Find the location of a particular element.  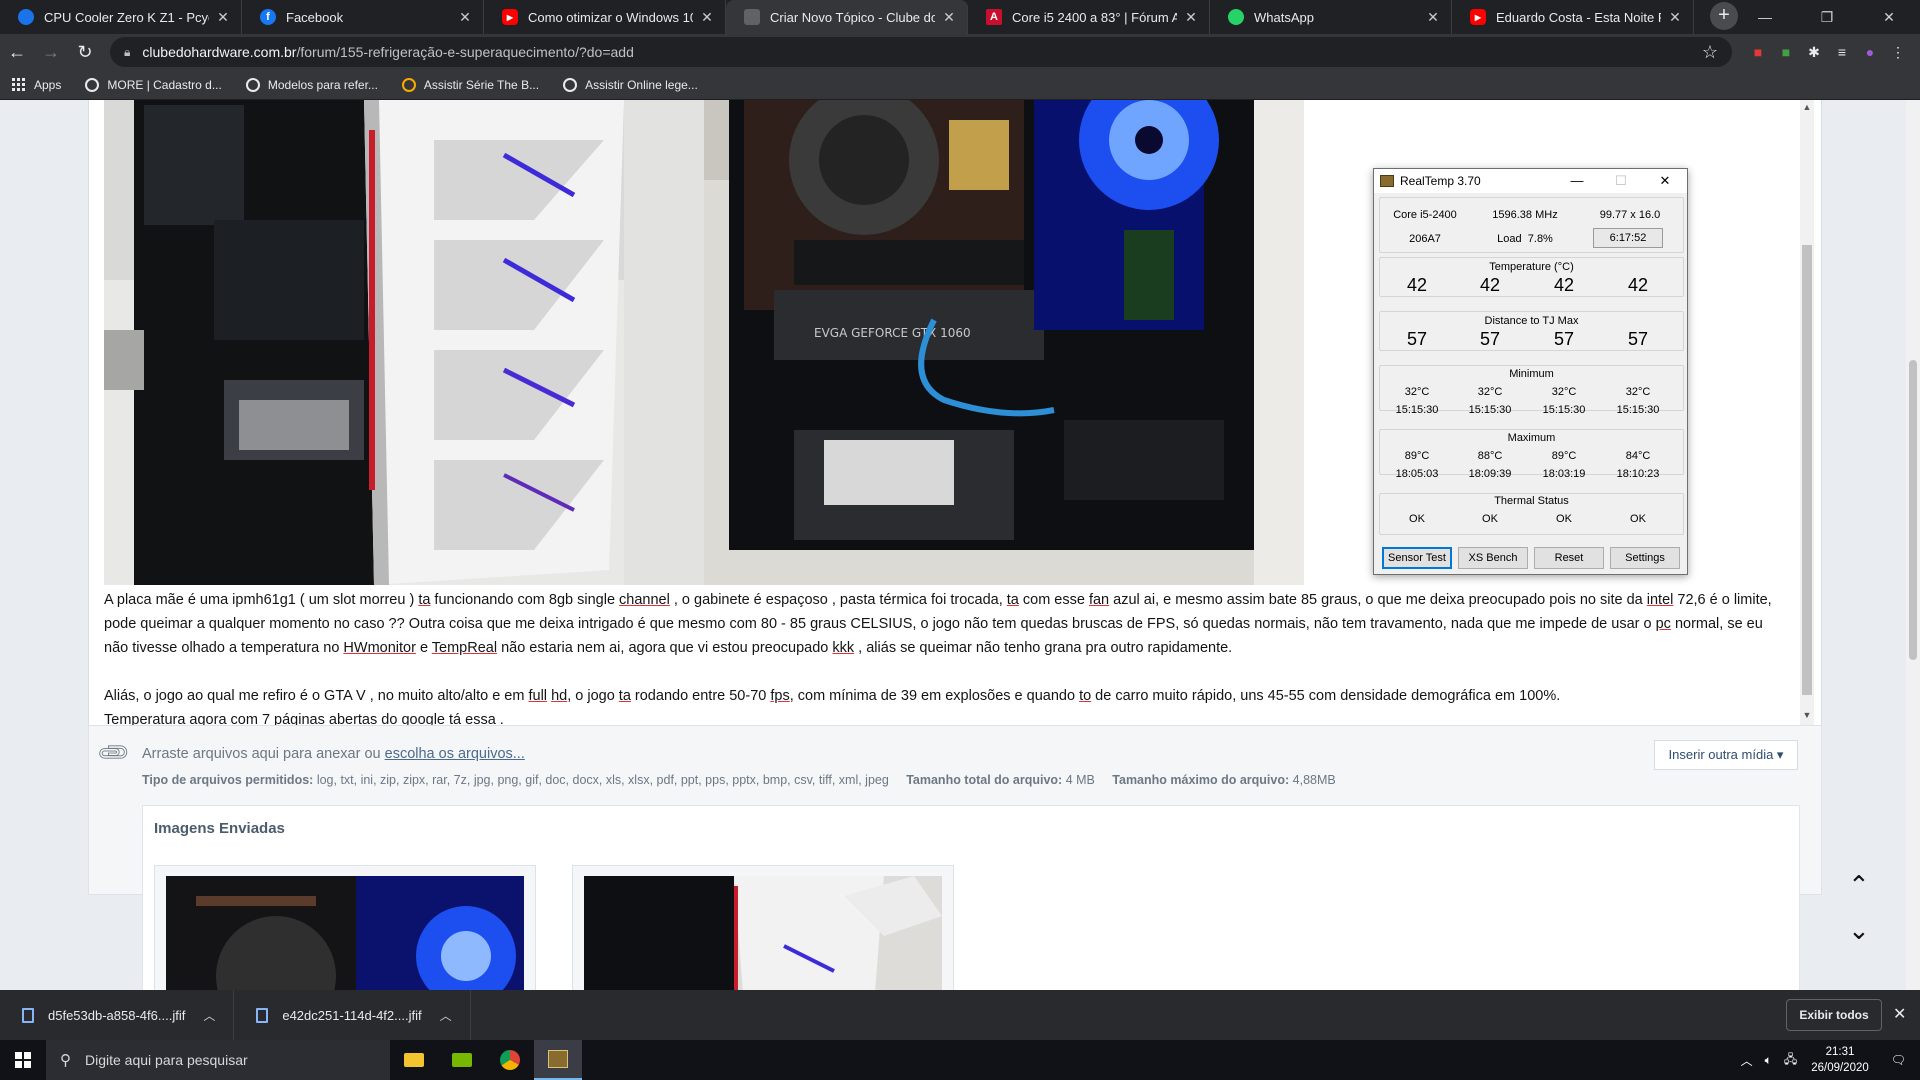

types-label: Tipo de arquivos permitidos: is located at coordinates (228, 780).